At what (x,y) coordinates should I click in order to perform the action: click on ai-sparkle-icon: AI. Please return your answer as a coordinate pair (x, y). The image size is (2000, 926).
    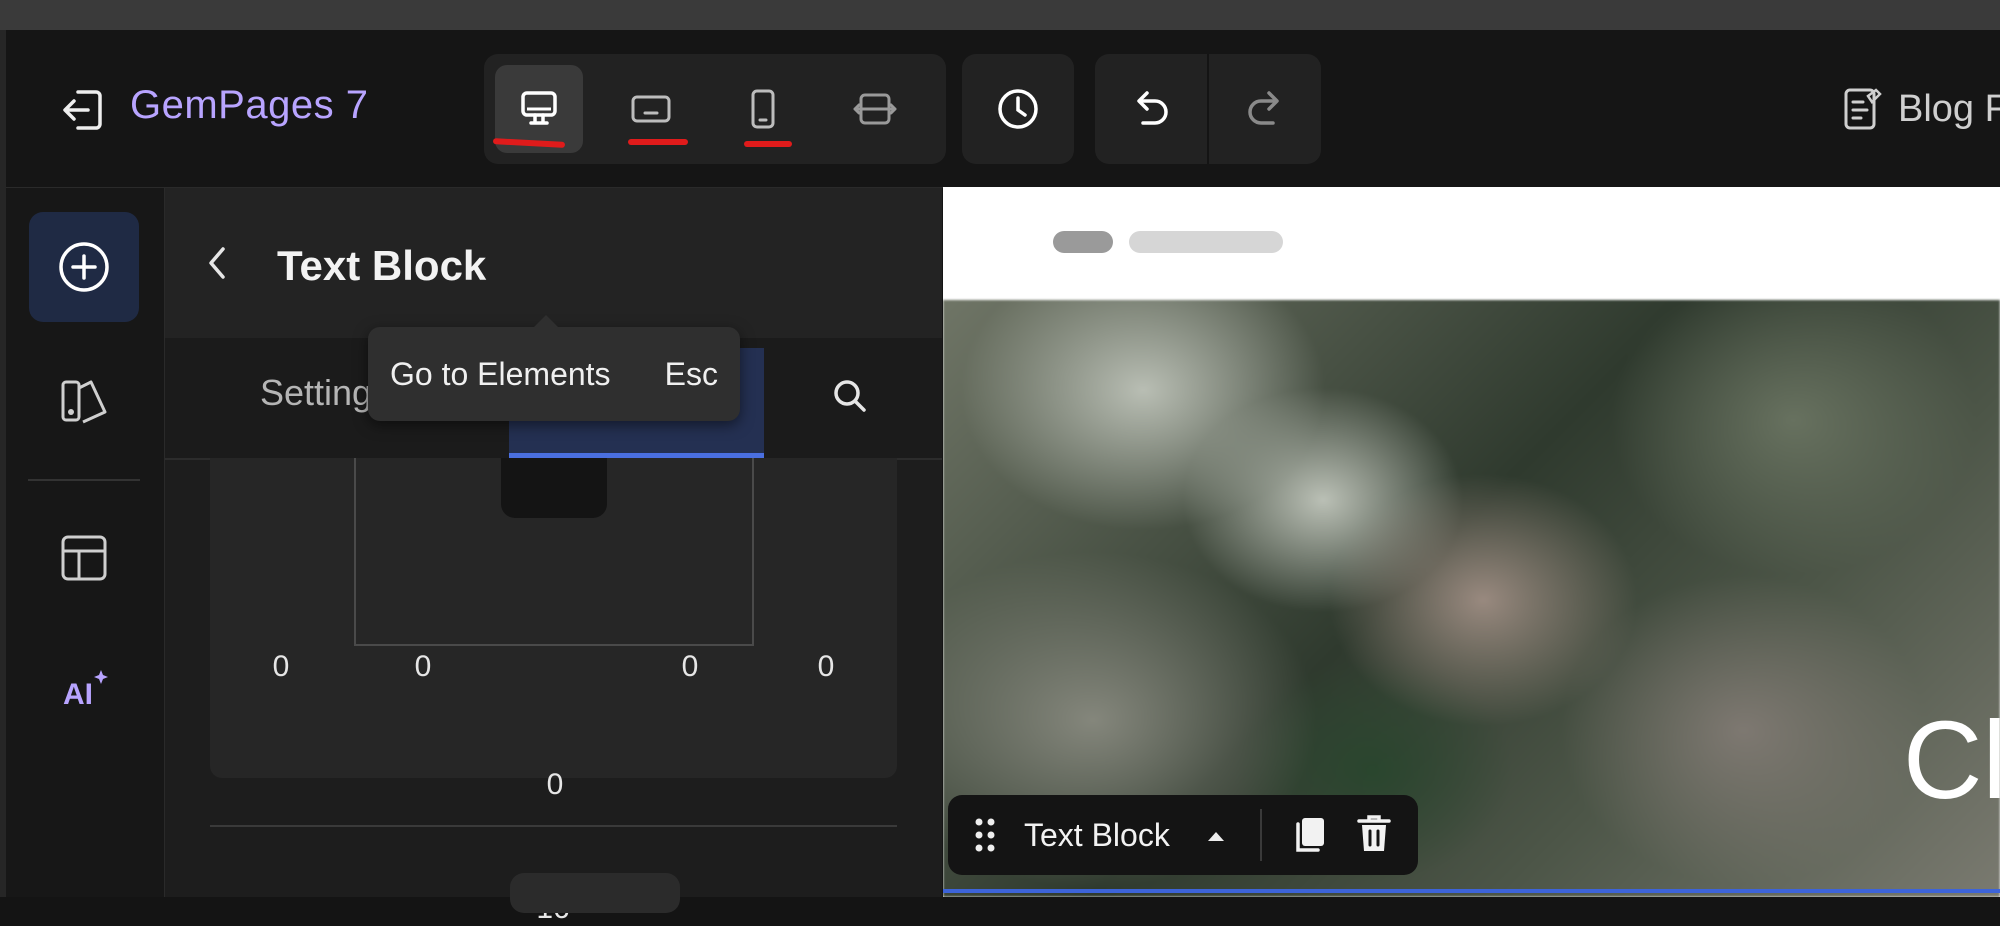
    Looking at the image, I should click on (84, 689).